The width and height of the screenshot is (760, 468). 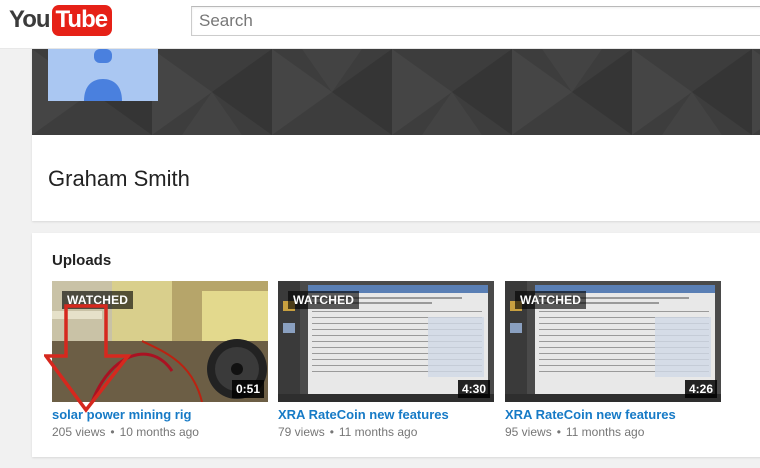 I want to click on video-duration: 4:26, so click(x=700, y=389).